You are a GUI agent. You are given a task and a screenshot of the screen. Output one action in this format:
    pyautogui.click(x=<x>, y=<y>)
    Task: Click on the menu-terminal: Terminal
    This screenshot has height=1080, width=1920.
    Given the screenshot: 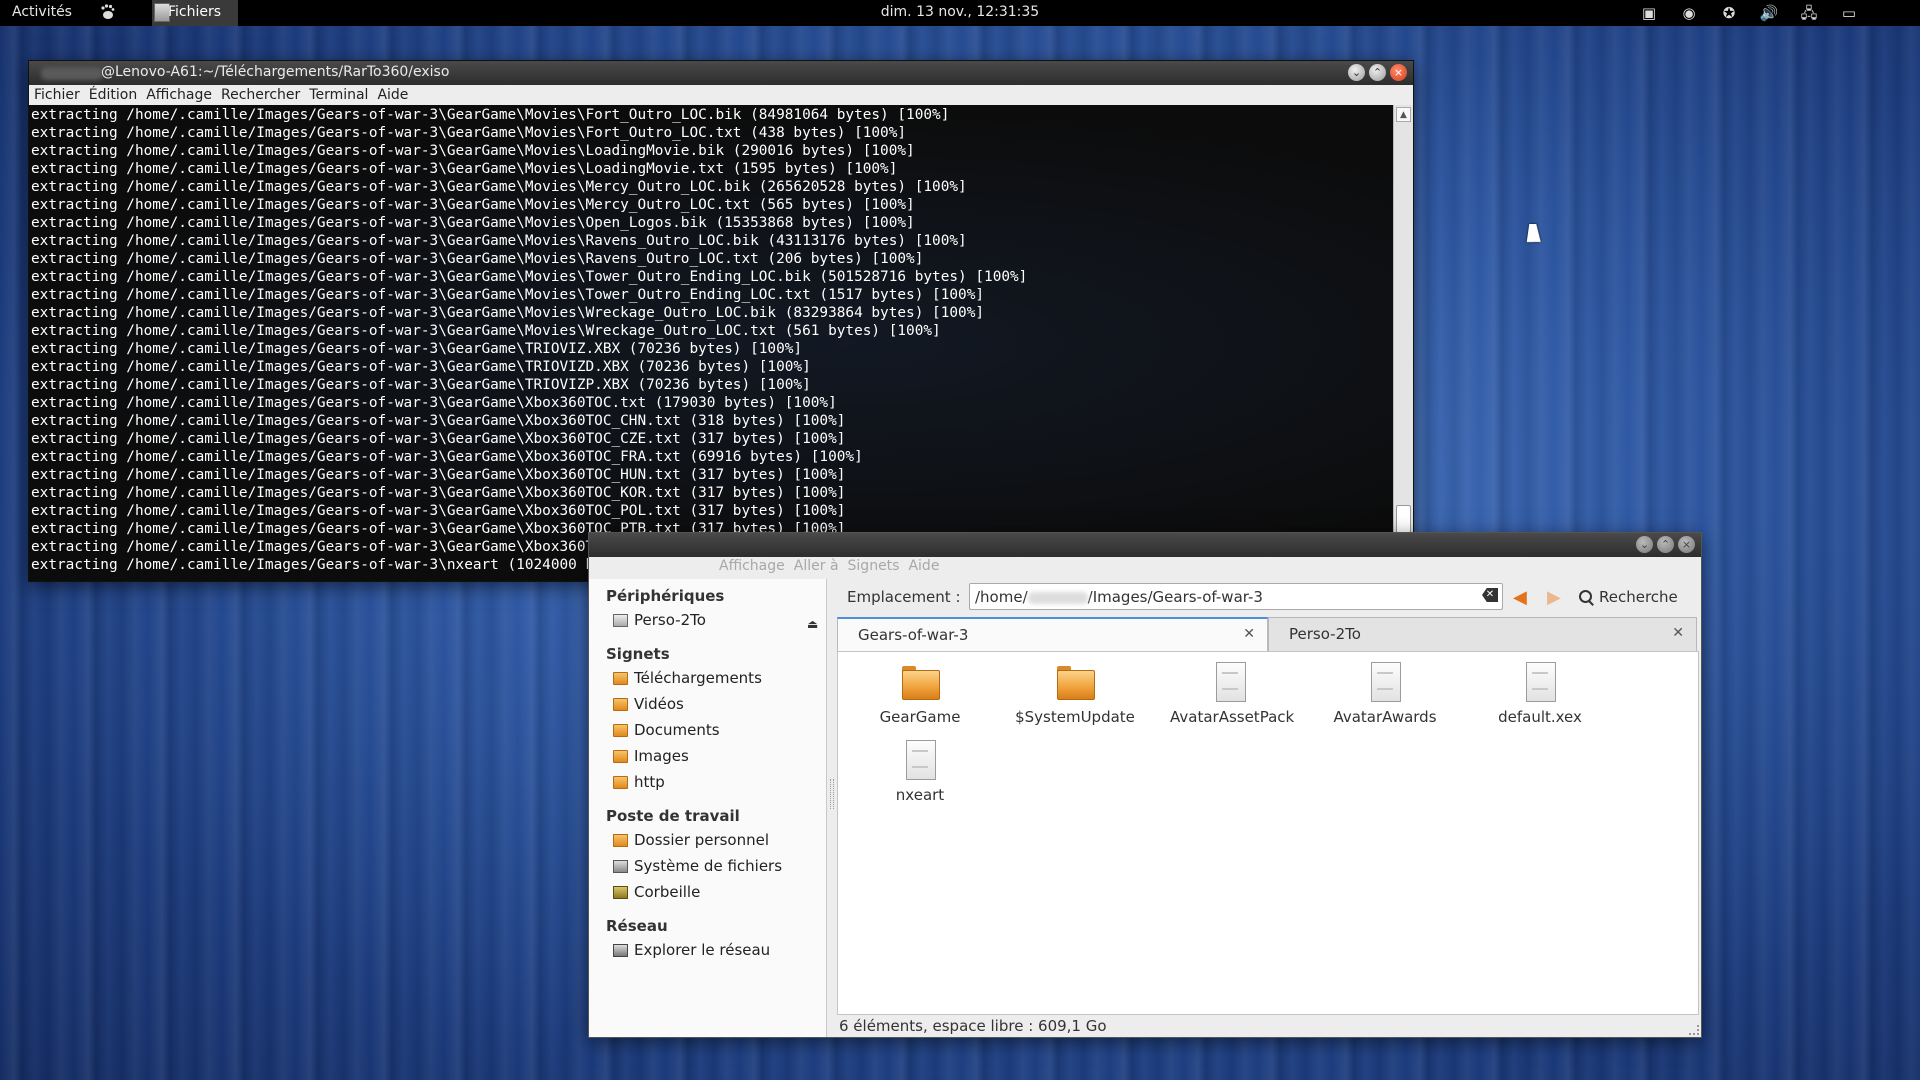 What is the action you would take?
    pyautogui.click(x=338, y=95)
    